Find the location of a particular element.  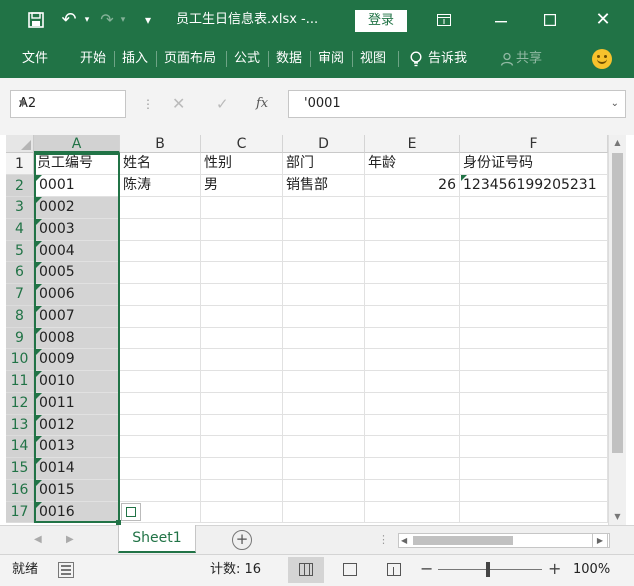

cell-e17 is located at coordinates (412, 512).